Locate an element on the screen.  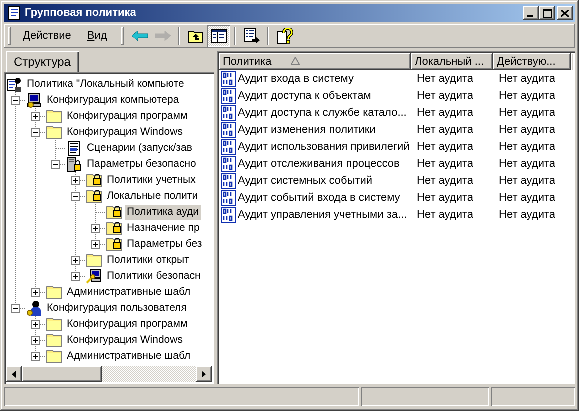
table-cell: Аудит отслеживания процессов is located at coordinates (319, 164).